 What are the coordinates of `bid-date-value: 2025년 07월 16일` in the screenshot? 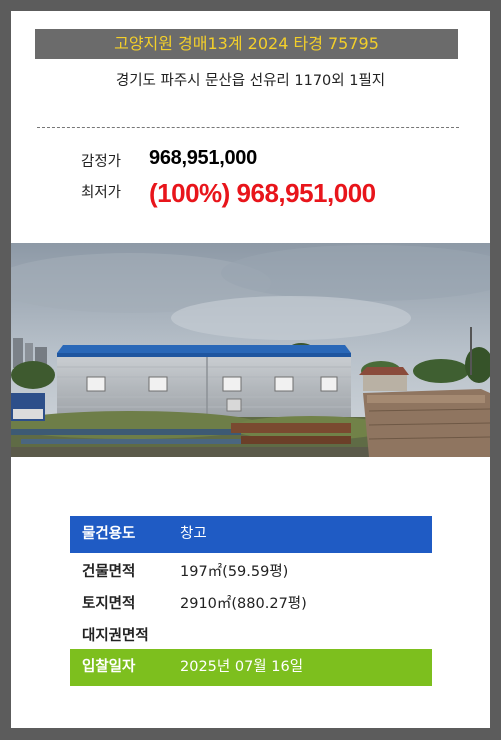 It's located at (242, 667).